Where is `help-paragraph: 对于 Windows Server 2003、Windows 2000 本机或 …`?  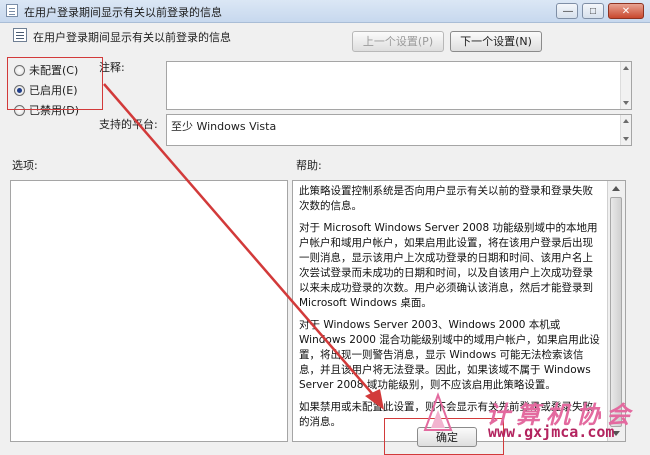 help-paragraph: 对于 Windows Server 2003、Windows 2000 本机或 … is located at coordinates (449, 355).